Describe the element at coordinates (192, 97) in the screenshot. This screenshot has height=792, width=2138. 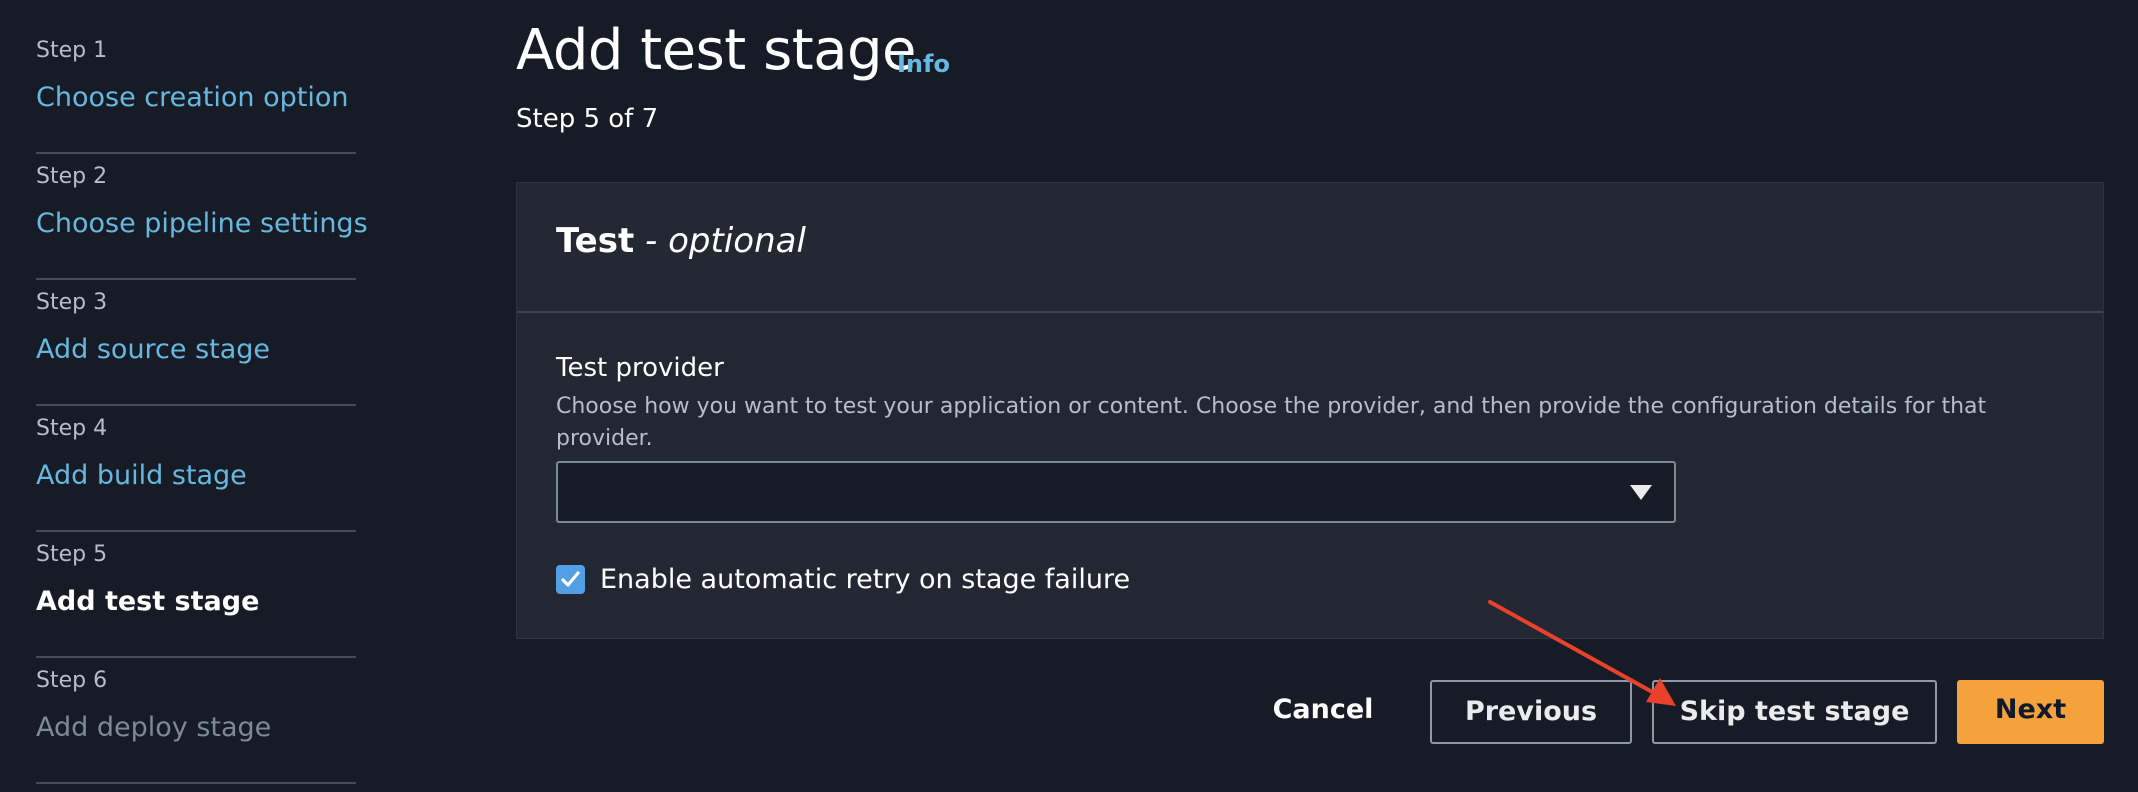
I see `step-link-choose-creation-option: Choose creation option` at that location.